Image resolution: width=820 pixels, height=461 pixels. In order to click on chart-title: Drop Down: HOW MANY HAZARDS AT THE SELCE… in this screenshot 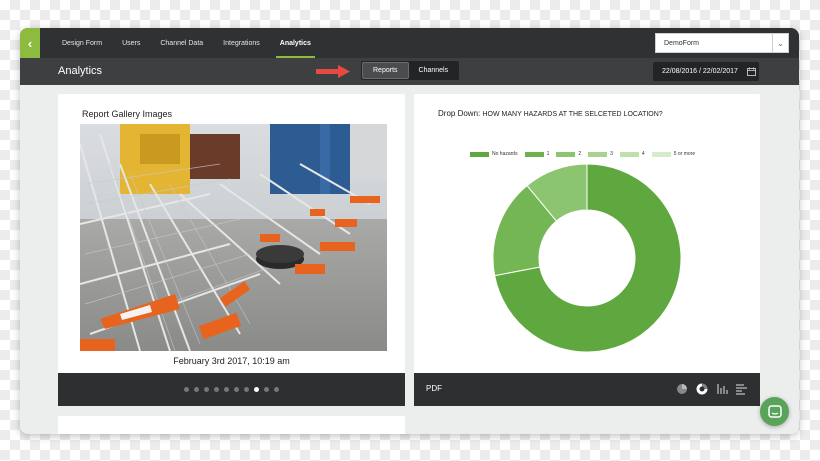, I will do `click(550, 113)`.